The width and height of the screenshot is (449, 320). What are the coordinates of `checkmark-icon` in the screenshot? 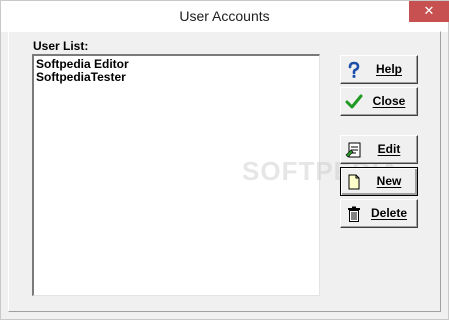 It's located at (354, 102).